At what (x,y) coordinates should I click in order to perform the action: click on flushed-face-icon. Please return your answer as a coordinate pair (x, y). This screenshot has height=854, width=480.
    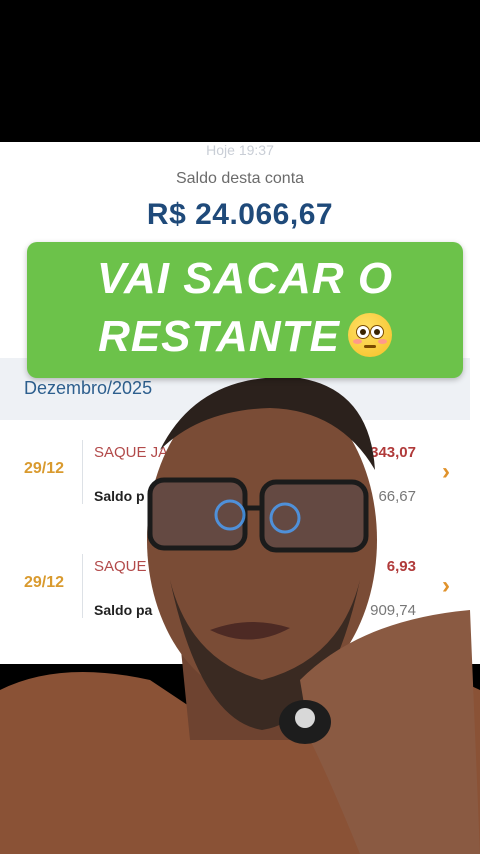
    Looking at the image, I should click on (369, 335).